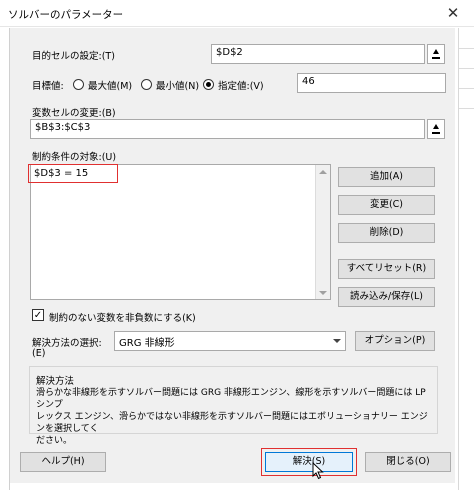 This screenshot has height=490, width=474. I want to click on options-button: オプション(P), so click(395, 341).